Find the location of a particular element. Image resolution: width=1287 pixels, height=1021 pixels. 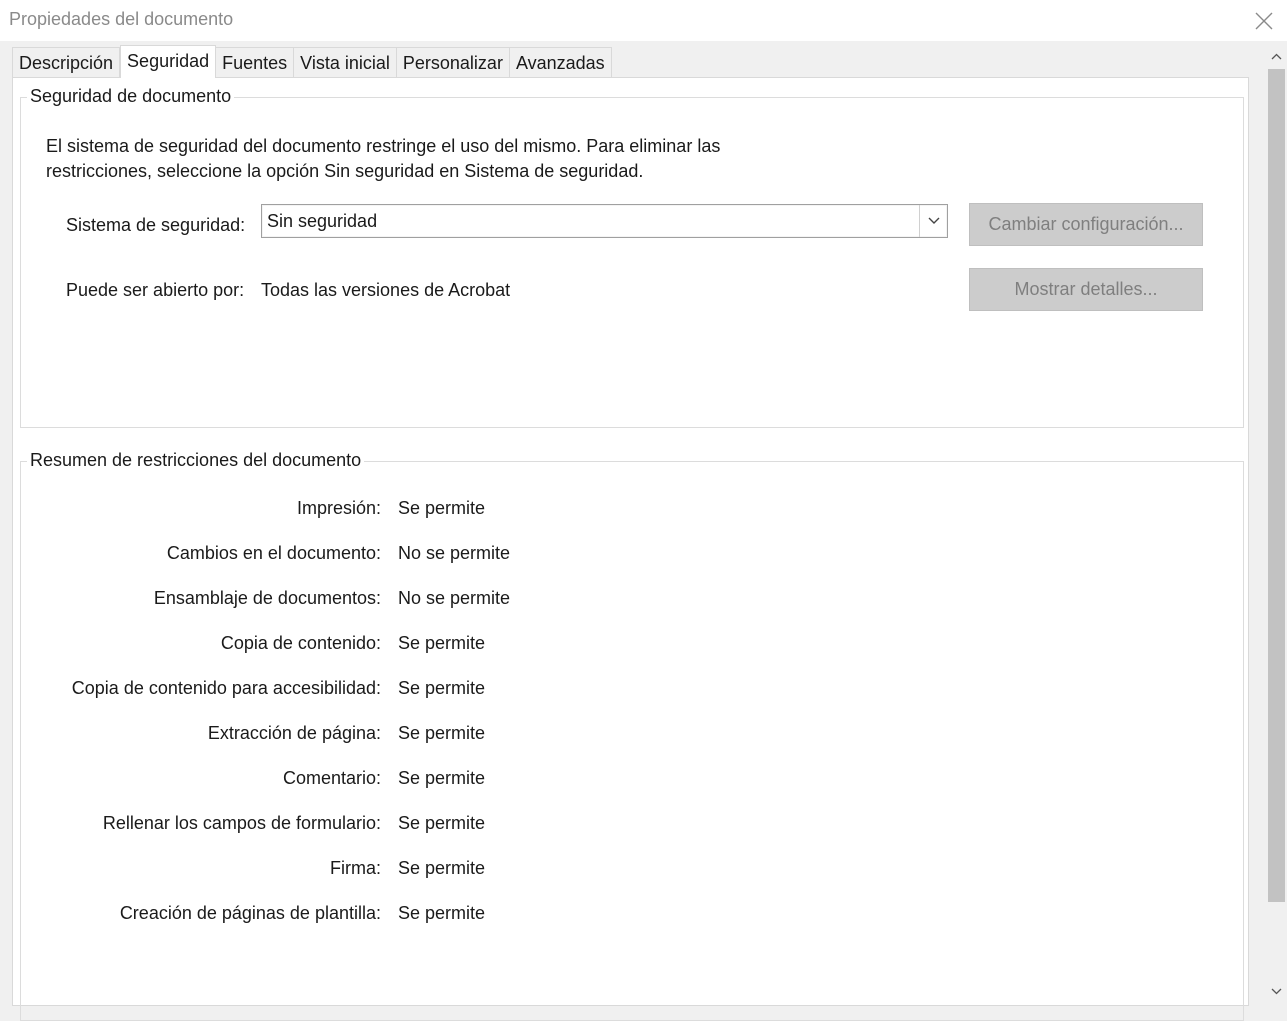

summary-label: Extracción de página: is located at coordinates (294, 733).